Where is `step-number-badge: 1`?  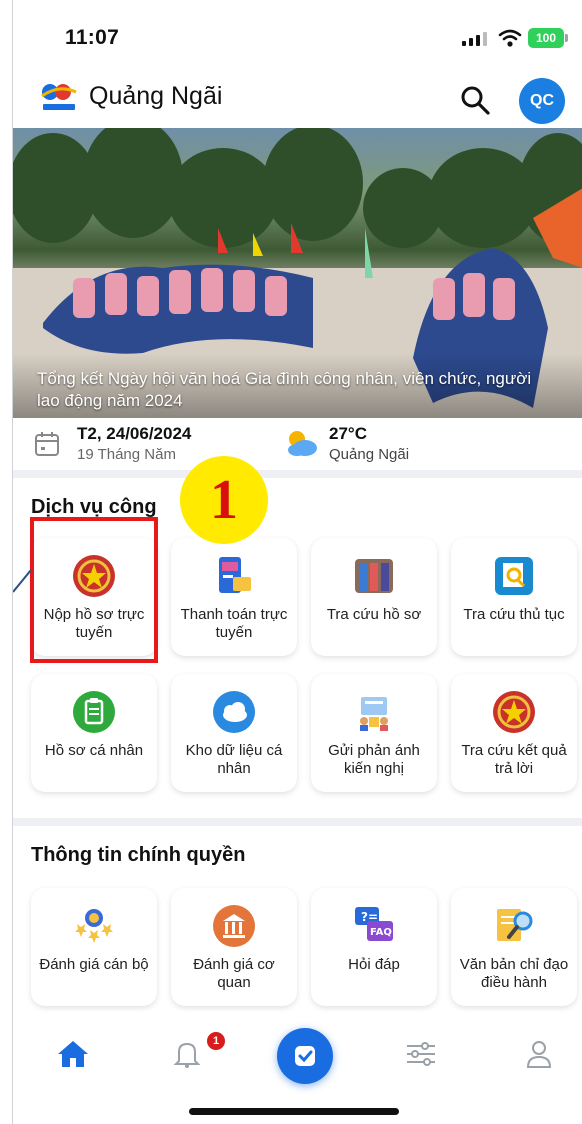
step-number-badge: 1 is located at coordinates (224, 500).